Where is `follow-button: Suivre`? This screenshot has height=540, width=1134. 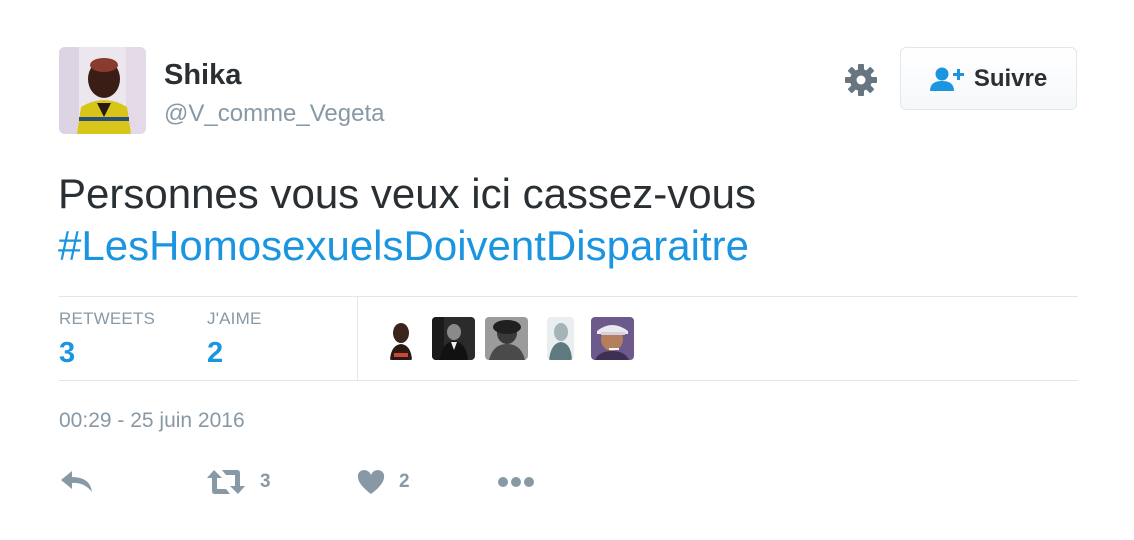 follow-button: Suivre is located at coordinates (988, 78).